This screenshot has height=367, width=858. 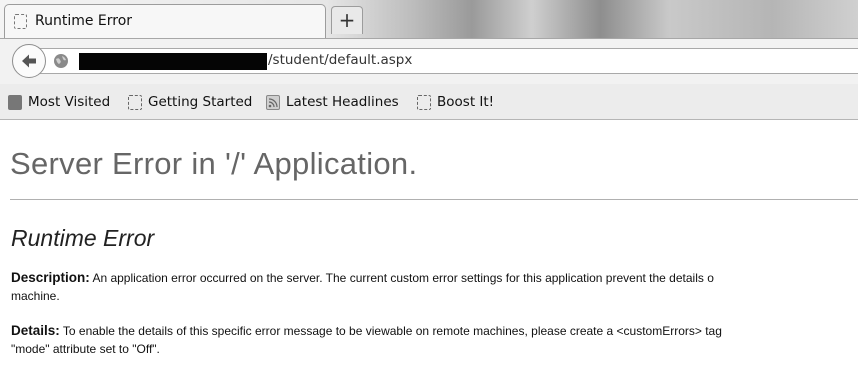 I want to click on bookmark-most-visited: Most Visited, so click(x=59, y=102).